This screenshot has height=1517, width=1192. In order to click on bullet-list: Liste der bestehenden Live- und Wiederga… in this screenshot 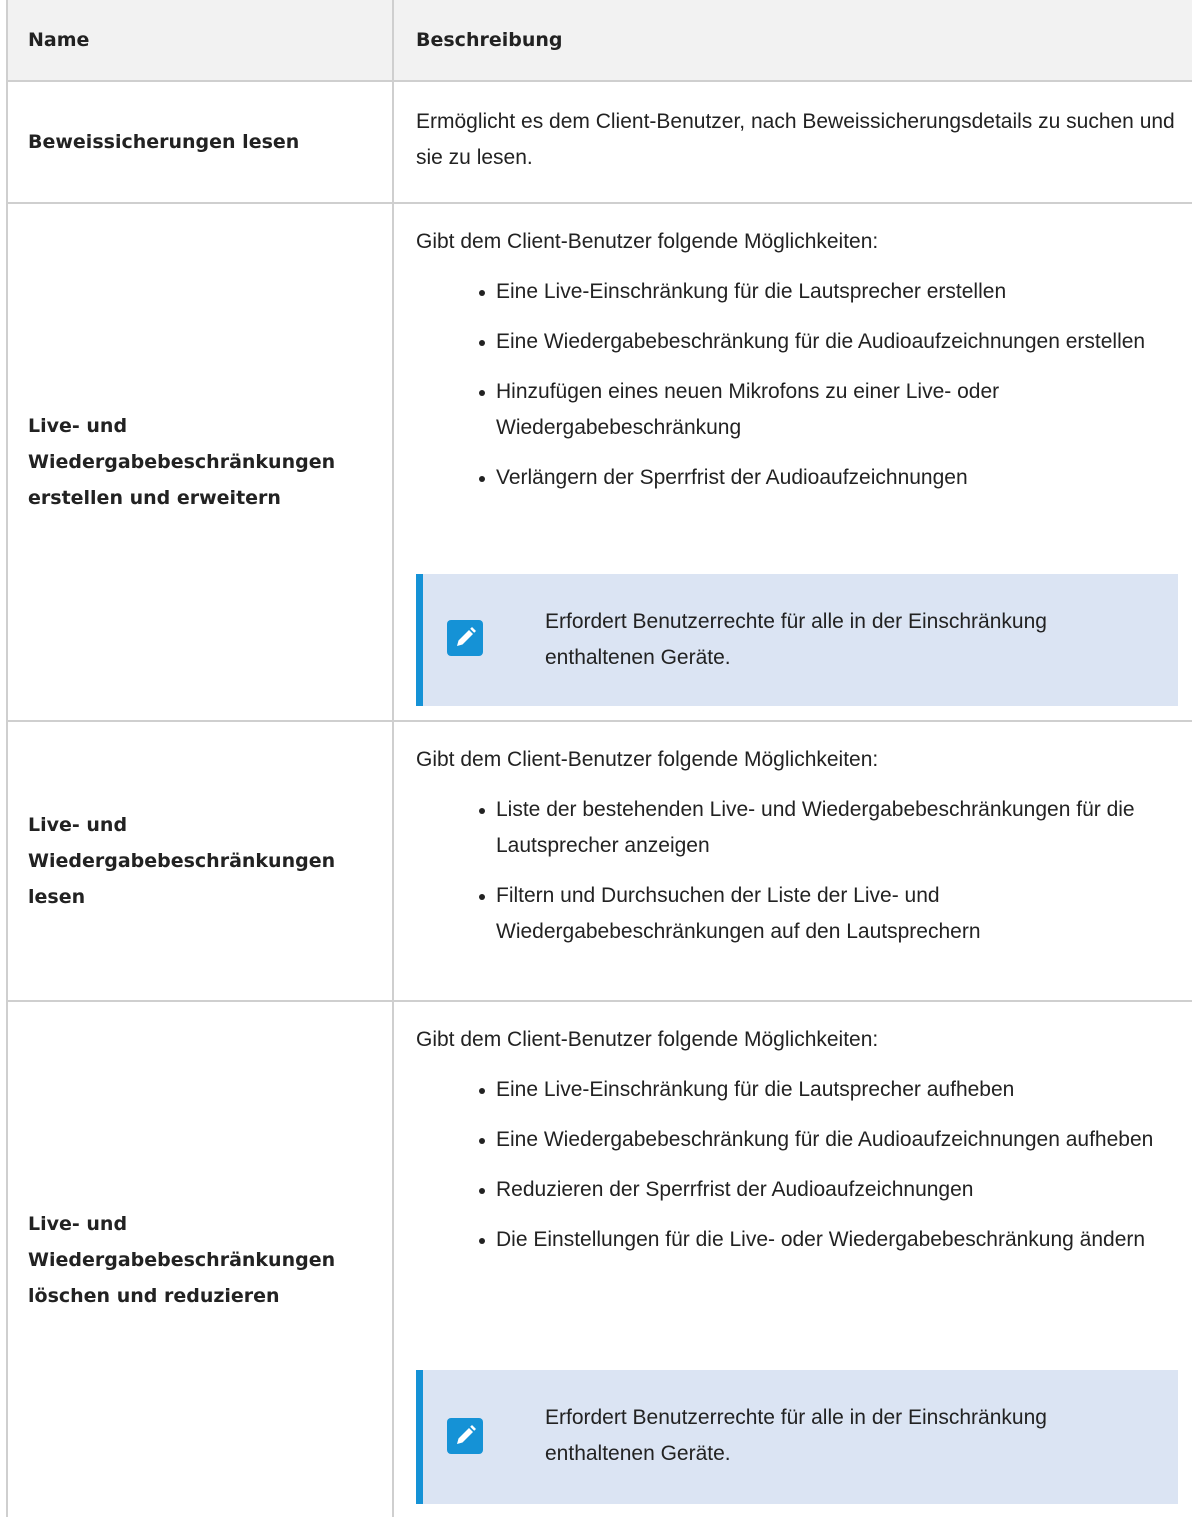, I will do `click(797, 871)`.